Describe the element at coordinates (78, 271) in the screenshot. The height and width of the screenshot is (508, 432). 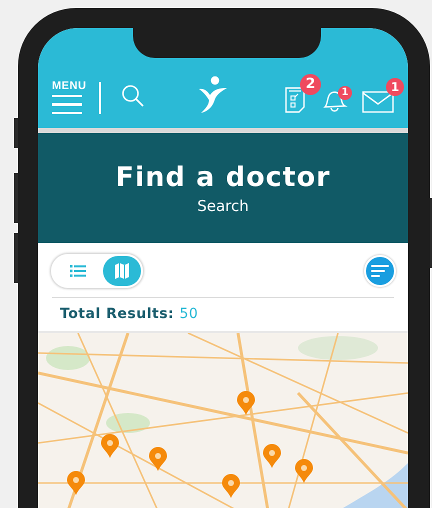
I see `list-icon` at that location.